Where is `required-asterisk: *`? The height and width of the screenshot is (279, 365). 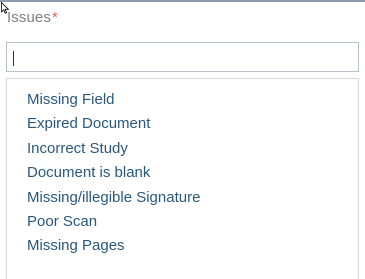
required-asterisk: * is located at coordinates (54, 17).